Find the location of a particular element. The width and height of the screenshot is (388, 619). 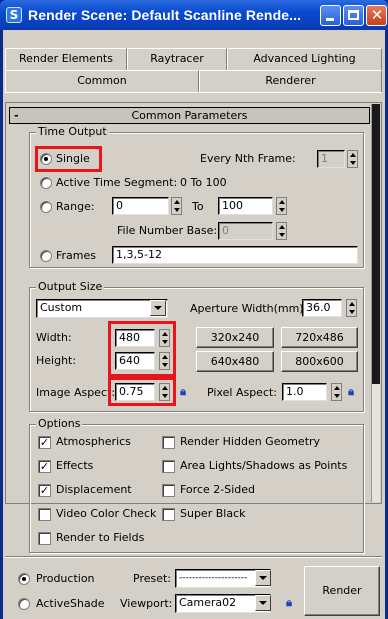

effects-checkbox: ✓ is located at coordinates (44, 466).